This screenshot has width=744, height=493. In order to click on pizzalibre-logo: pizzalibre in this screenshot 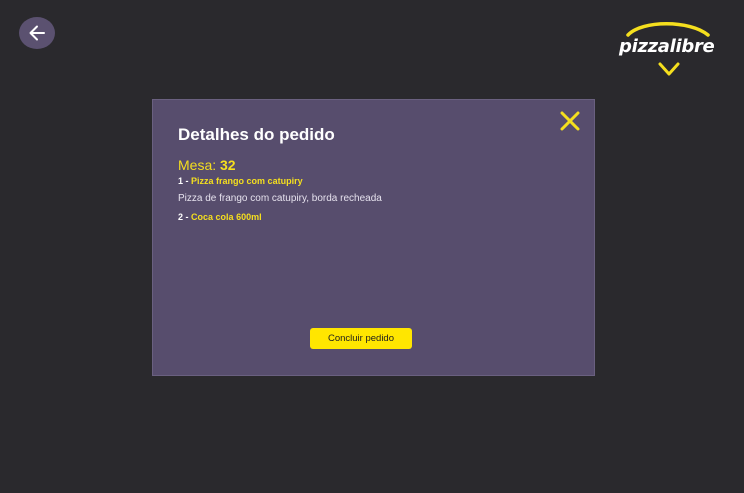, I will do `click(668, 49)`.